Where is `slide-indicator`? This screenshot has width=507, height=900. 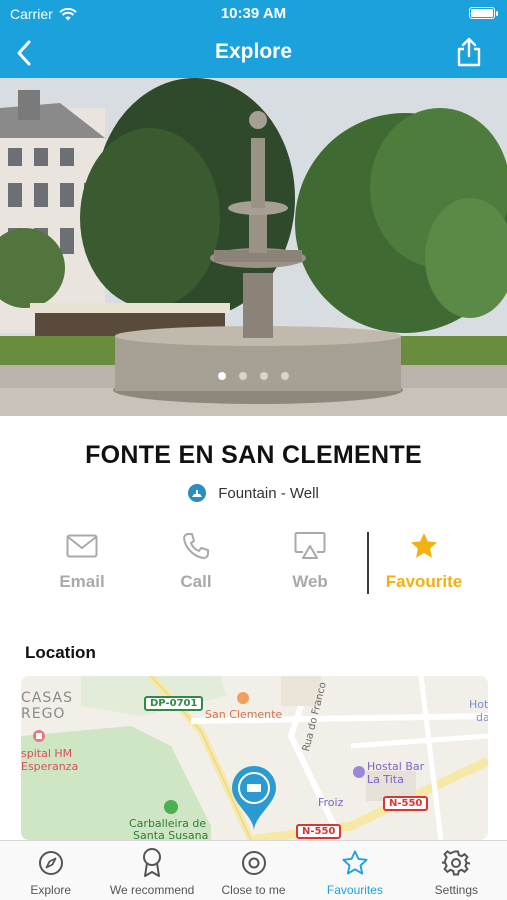
slide-indicator is located at coordinates (253, 376).